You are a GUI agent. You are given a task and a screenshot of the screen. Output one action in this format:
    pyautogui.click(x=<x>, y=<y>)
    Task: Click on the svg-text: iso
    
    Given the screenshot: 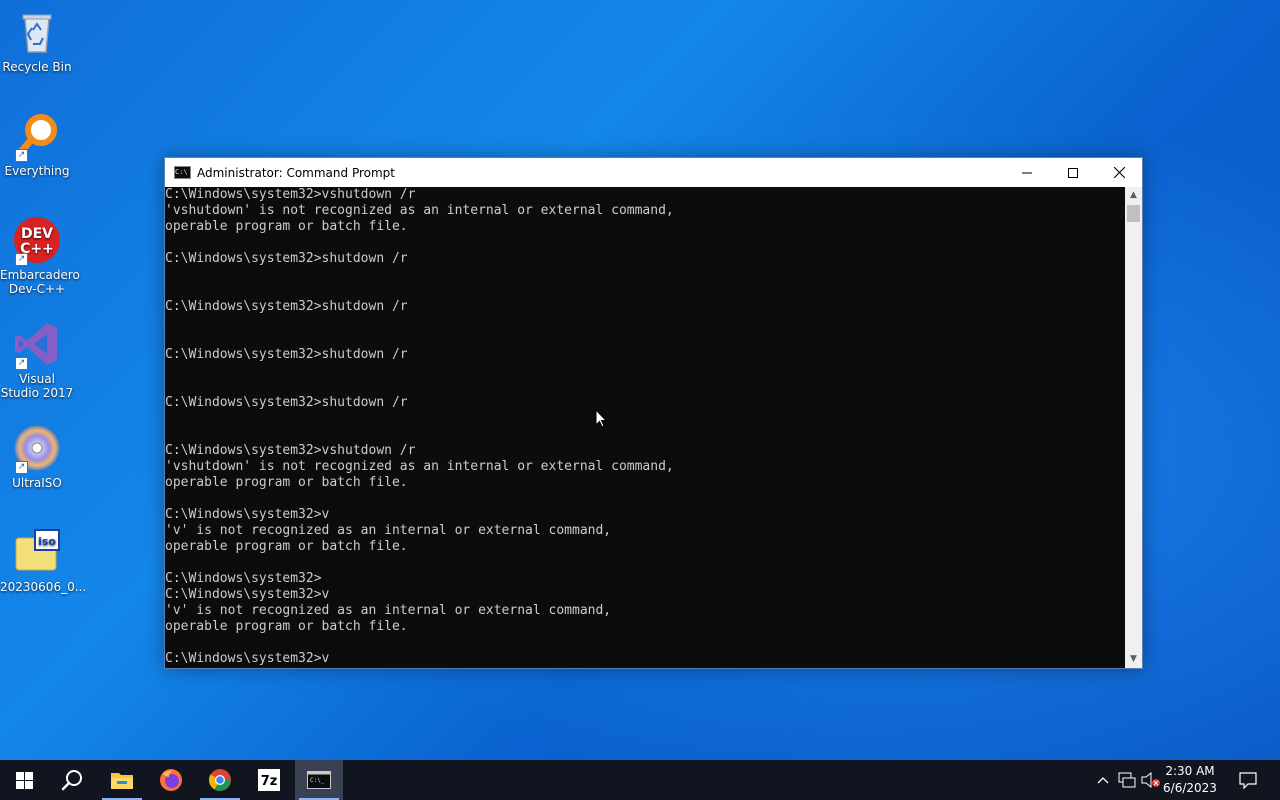 What is the action you would take?
    pyautogui.click(x=47, y=541)
    